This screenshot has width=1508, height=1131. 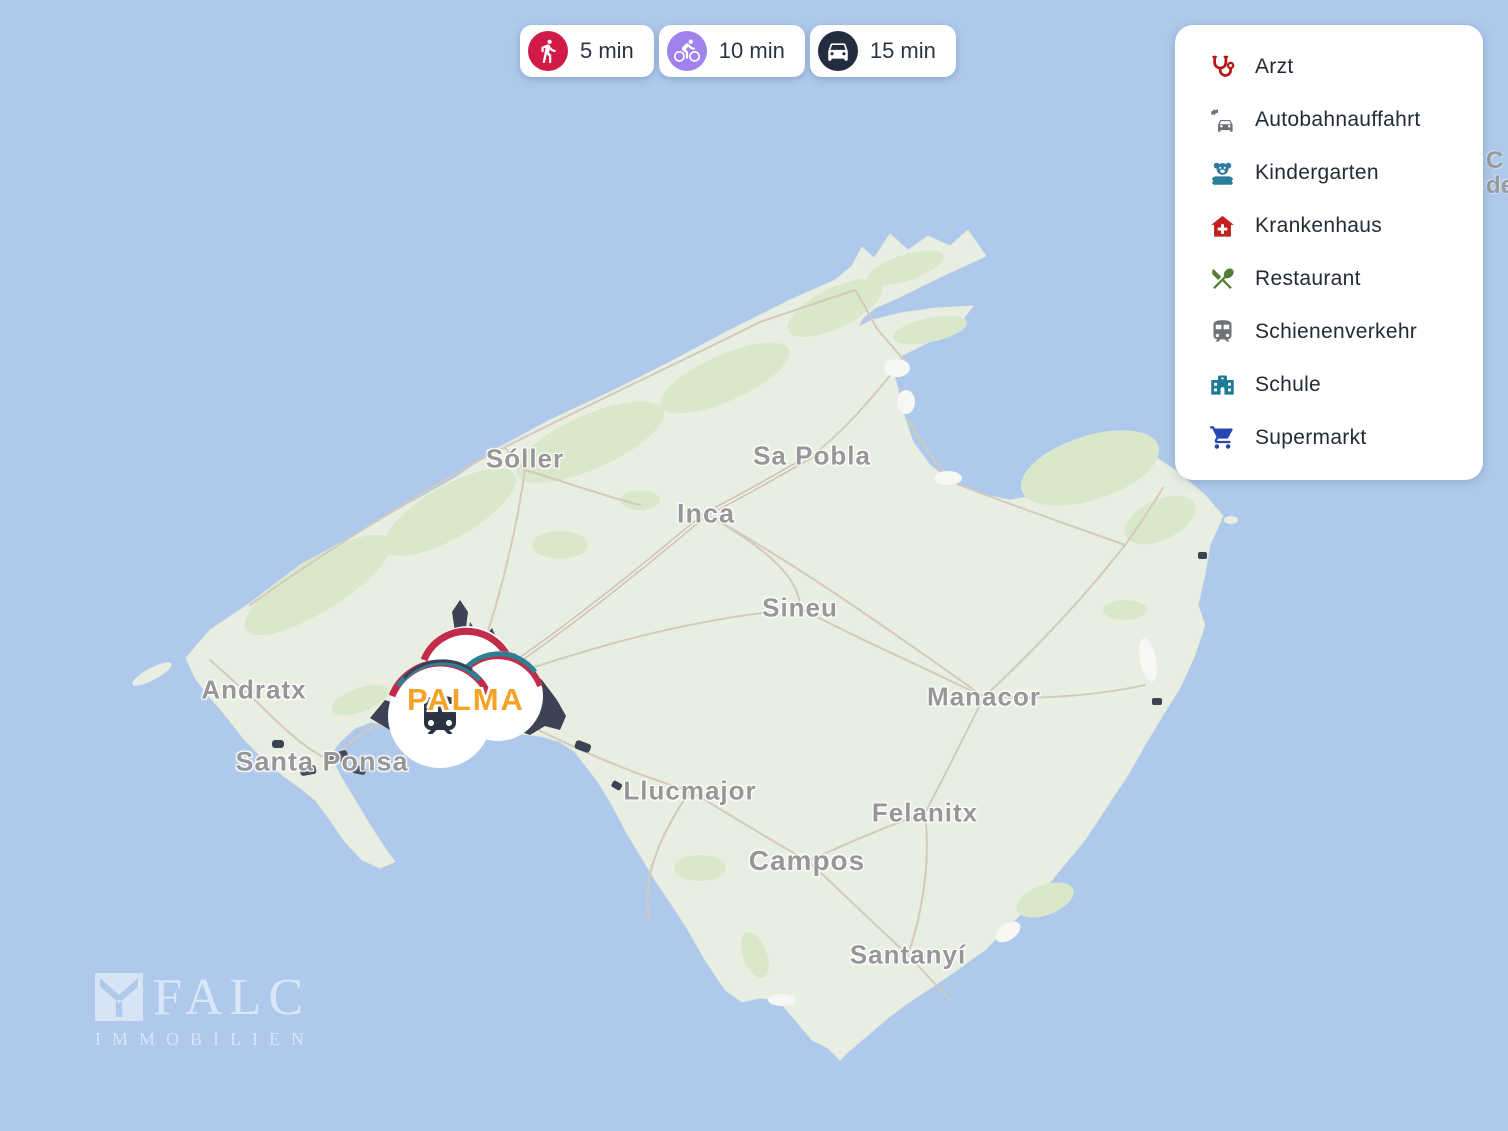 What do you see at coordinates (1308, 278) in the screenshot?
I see `legend-label-restaurant: Restaurant` at bounding box center [1308, 278].